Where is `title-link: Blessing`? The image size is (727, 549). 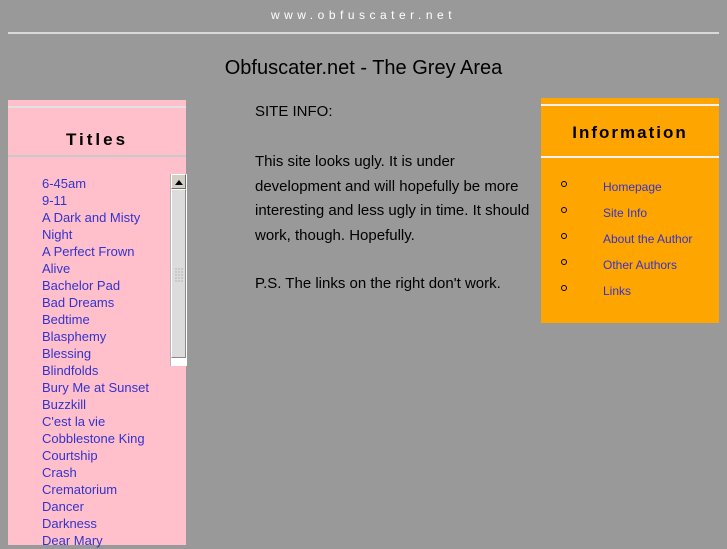 title-link: Blessing is located at coordinates (107, 353).